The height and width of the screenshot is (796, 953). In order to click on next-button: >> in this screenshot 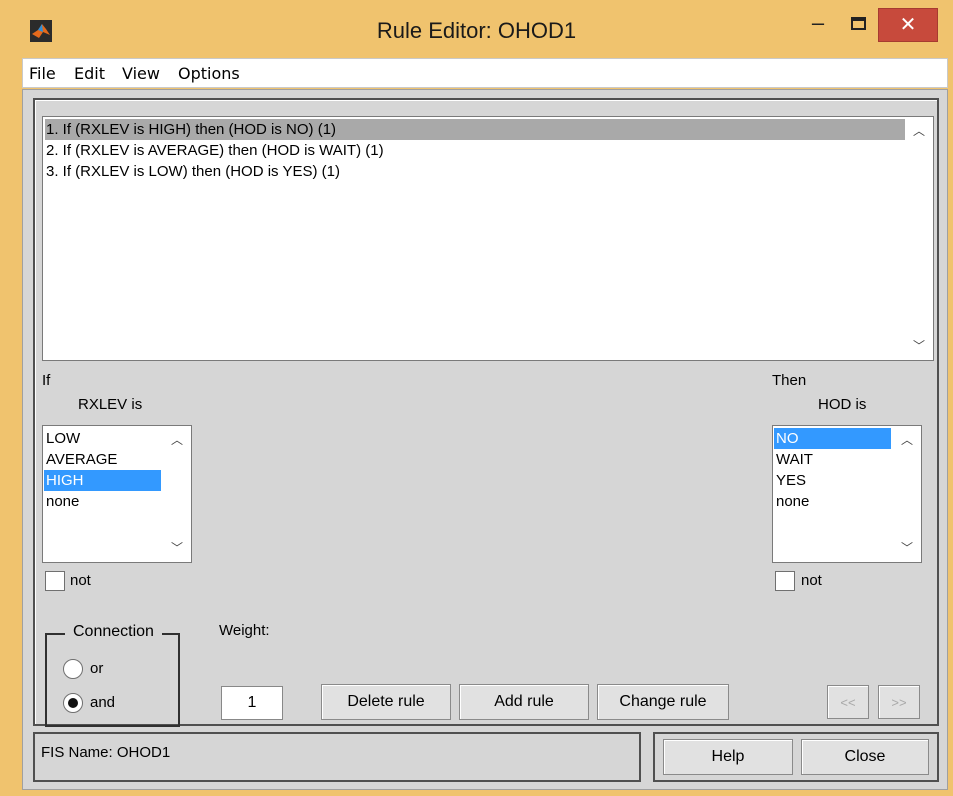, I will do `click(899, 702)`.